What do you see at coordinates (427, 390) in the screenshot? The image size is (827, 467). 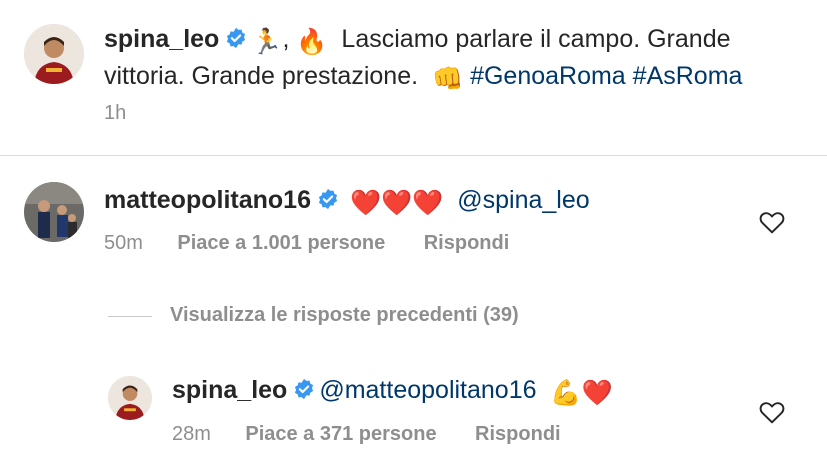 I see `reply-mention: @matteopolitano16` at bounding box center [427, 390].